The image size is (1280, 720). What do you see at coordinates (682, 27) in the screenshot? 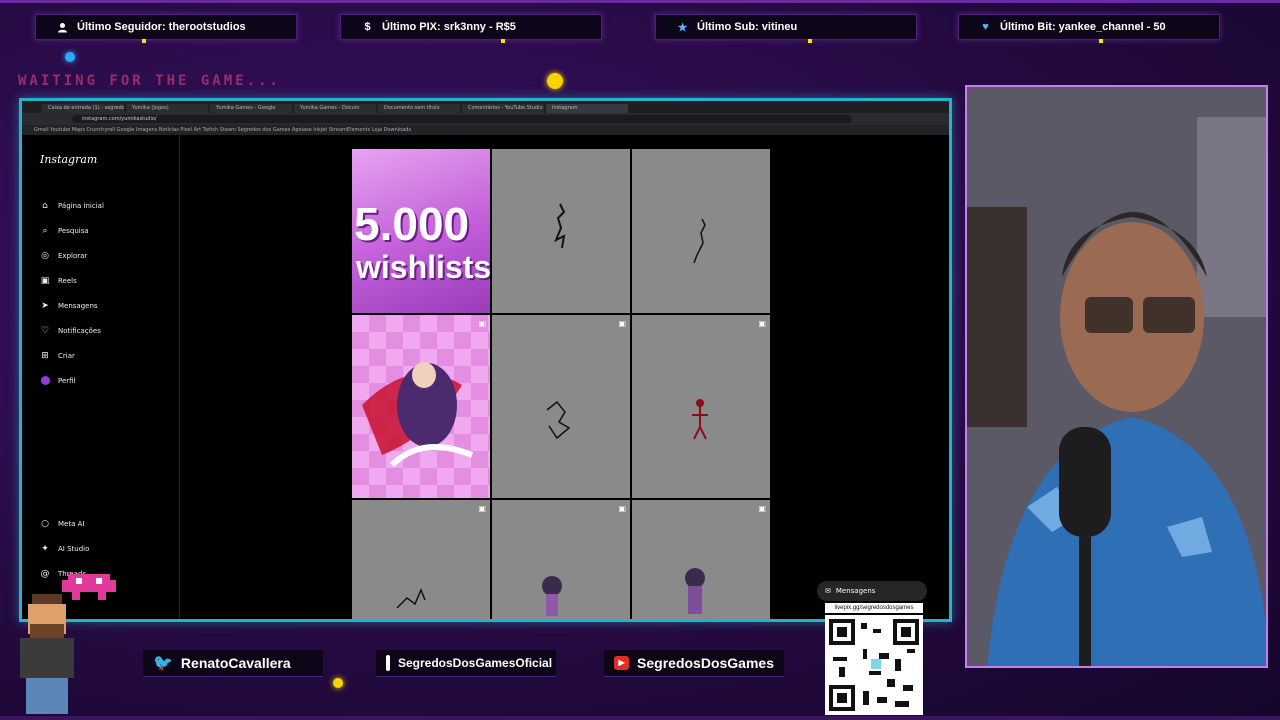
I see `star-icon: ★` at bounding box center [682, 27].